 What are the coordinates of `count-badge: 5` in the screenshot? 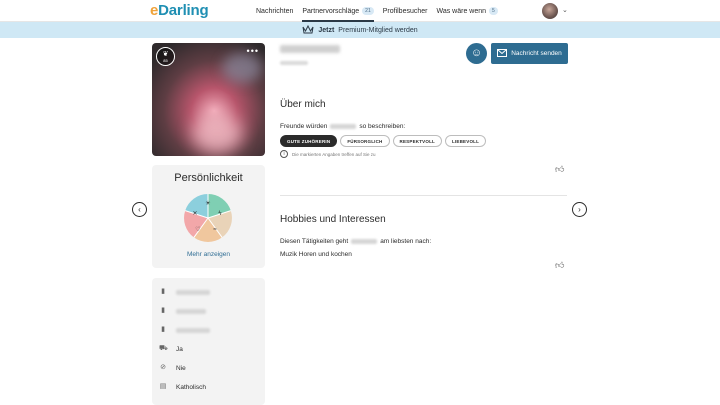 It's located at (493, 11).